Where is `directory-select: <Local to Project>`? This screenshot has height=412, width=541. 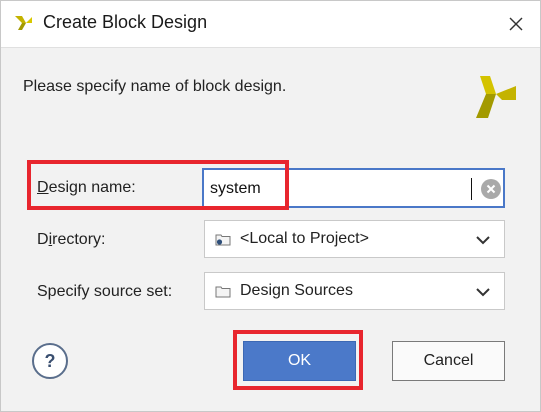 directory-select: <Local to Project> is located at coordinates (354, 239).